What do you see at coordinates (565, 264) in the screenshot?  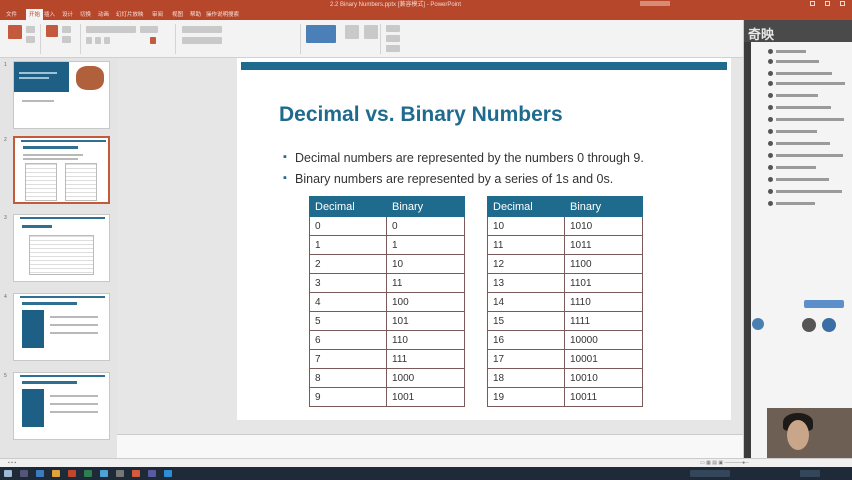 I see `table-row: 12 1100` at bounding box center [565, 264].